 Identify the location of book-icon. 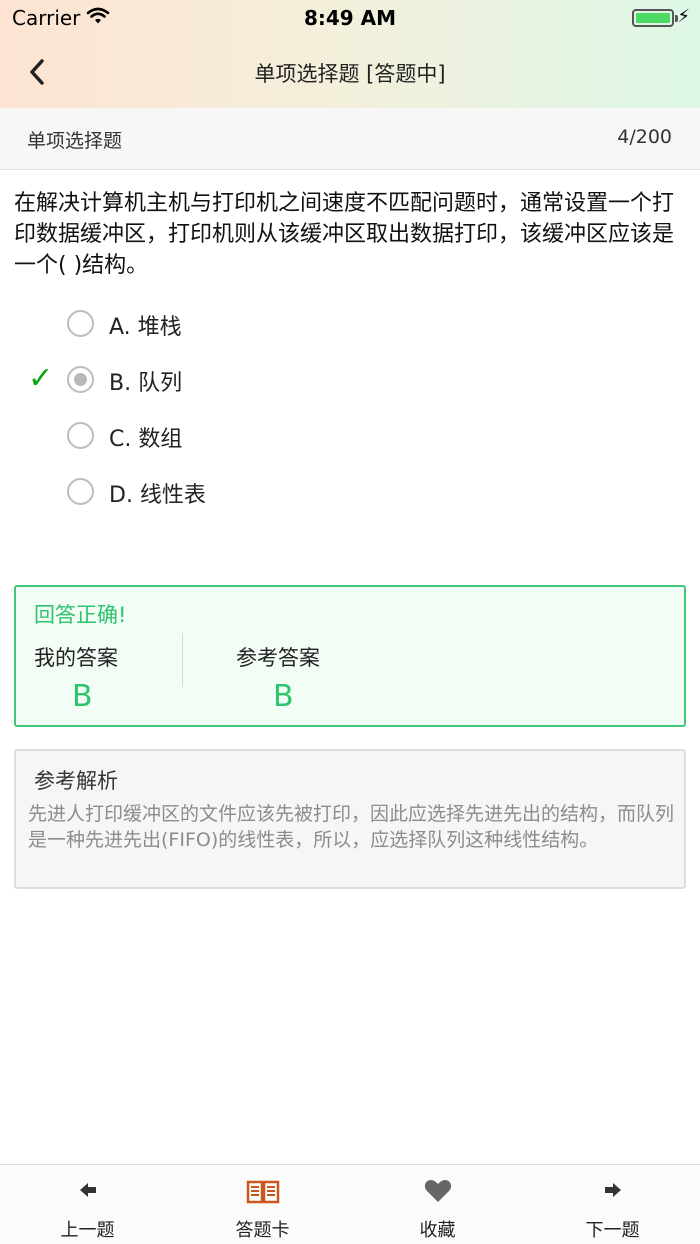
(262, 1192).